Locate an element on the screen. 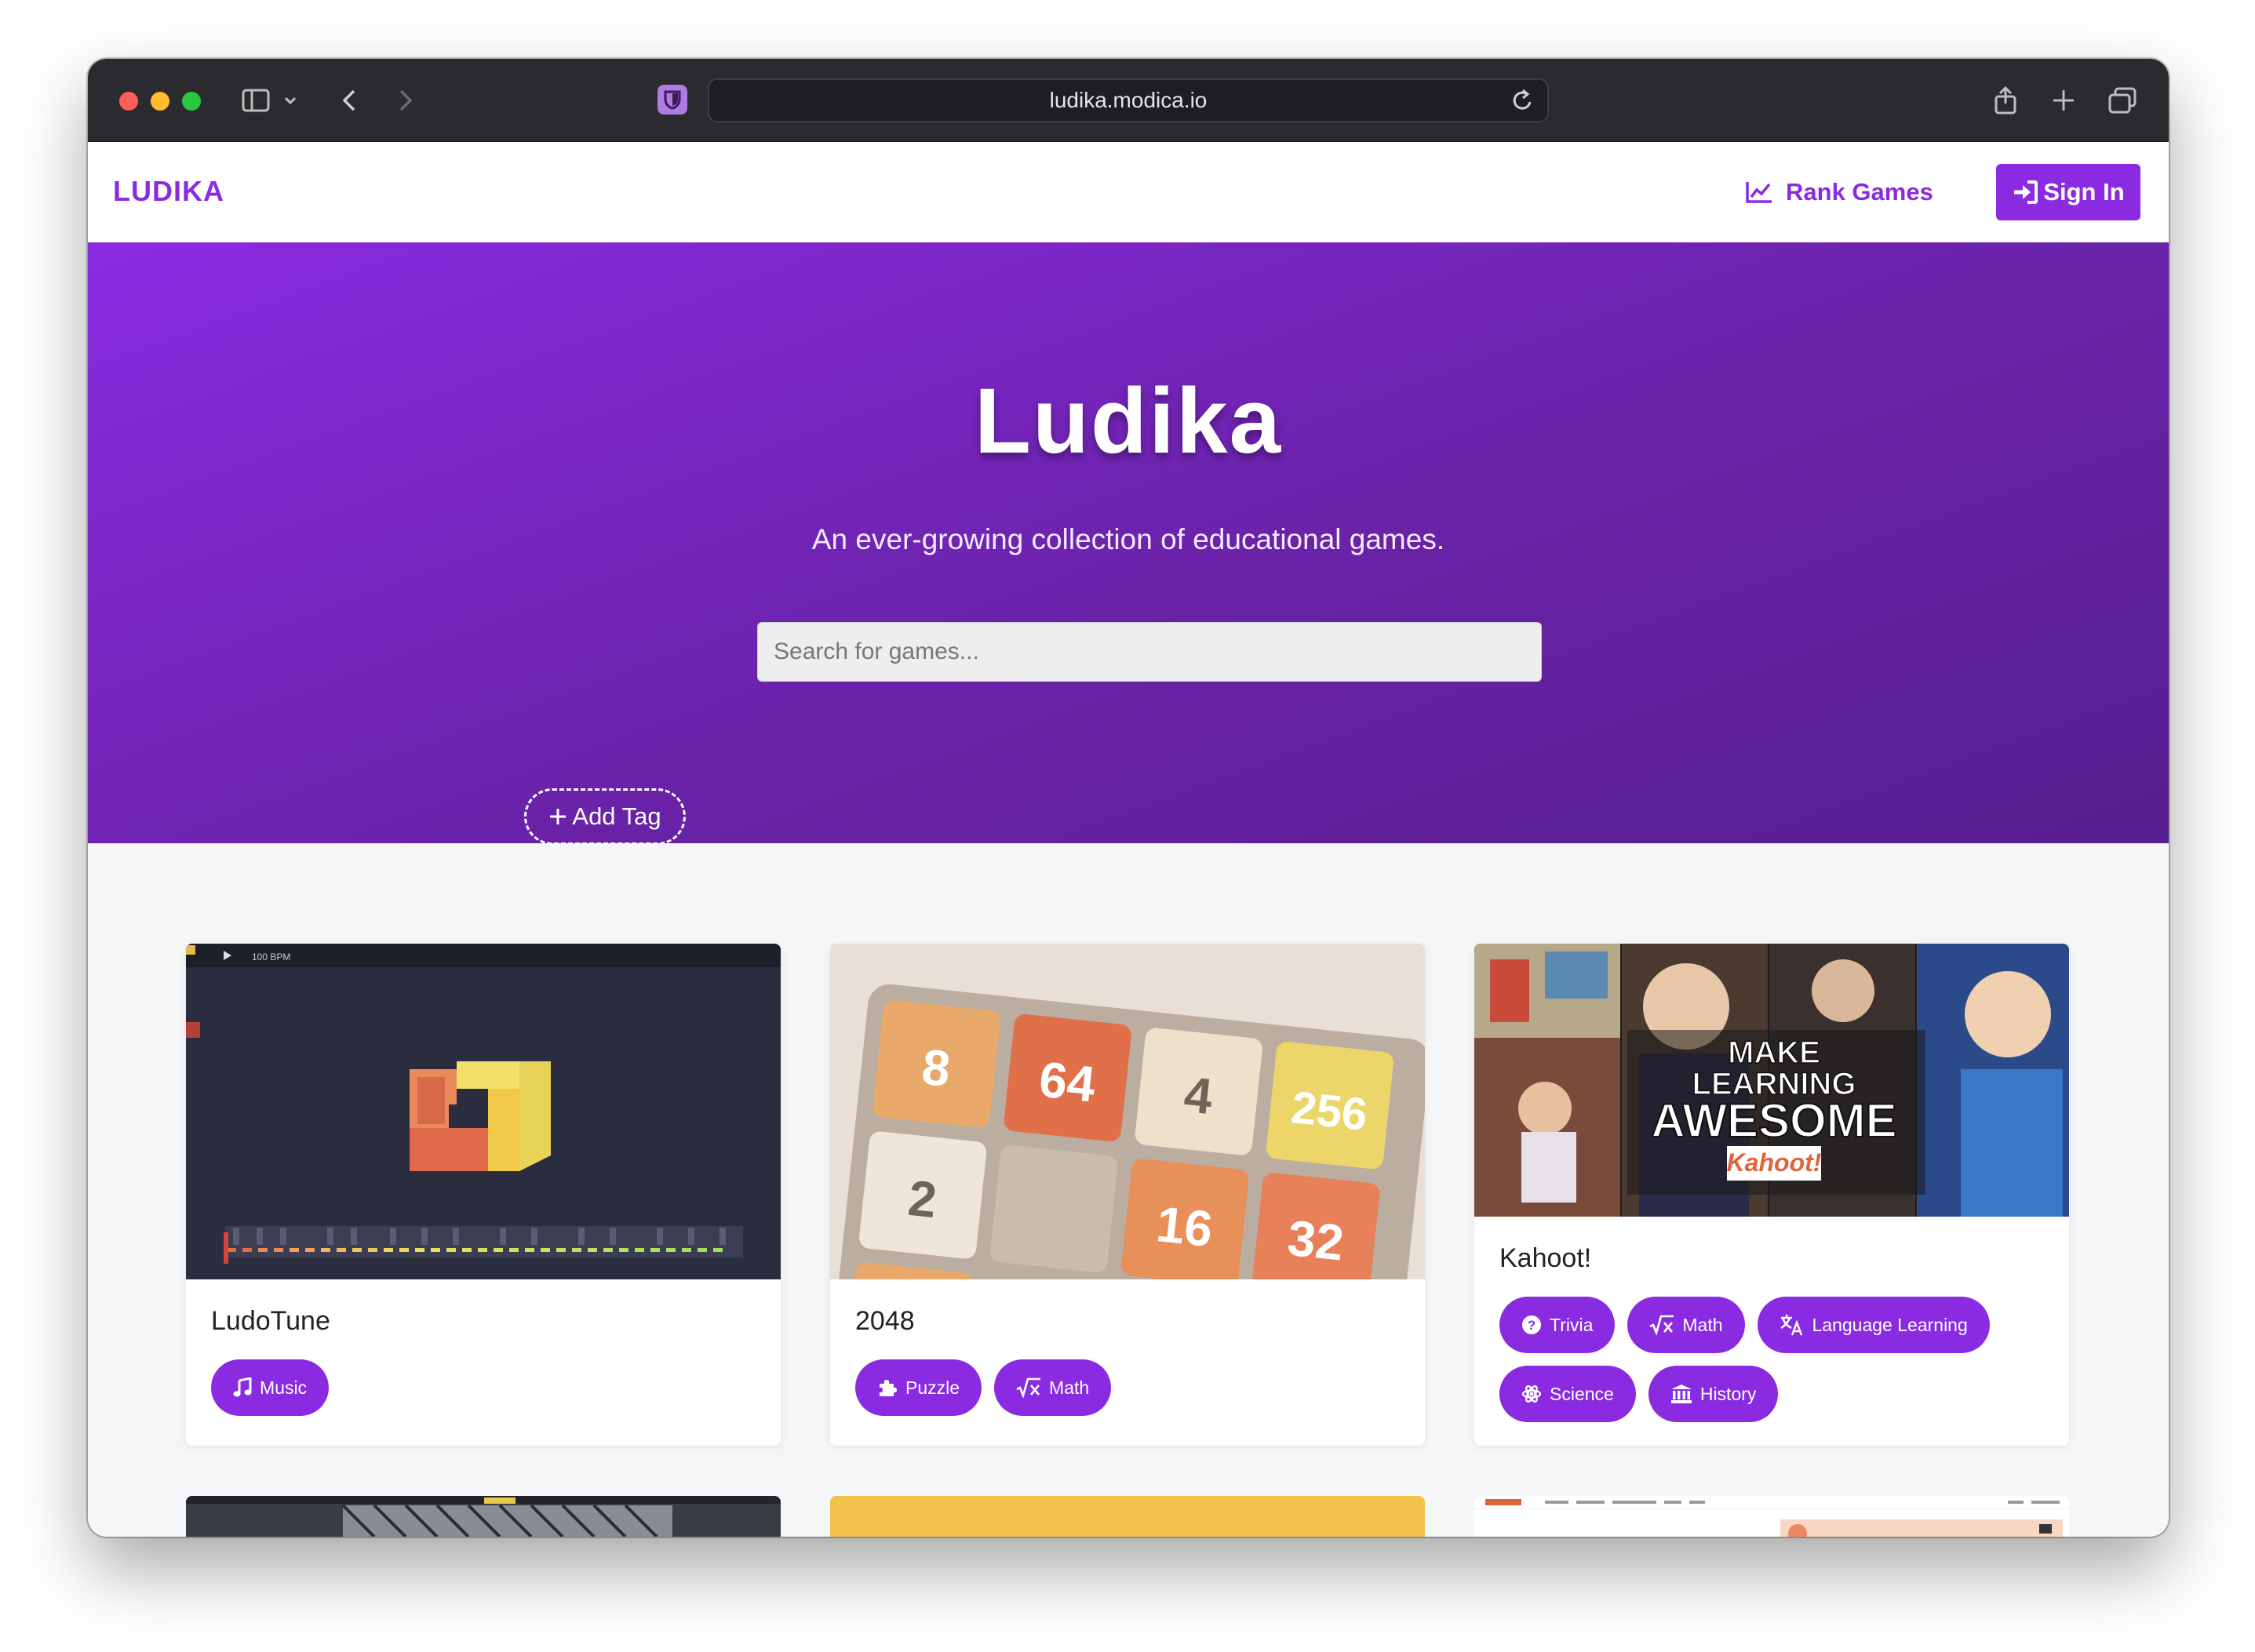 This screenshot has height=1652, width=2255. tag-label: Puzzle is located at coordinates (932, 1388).